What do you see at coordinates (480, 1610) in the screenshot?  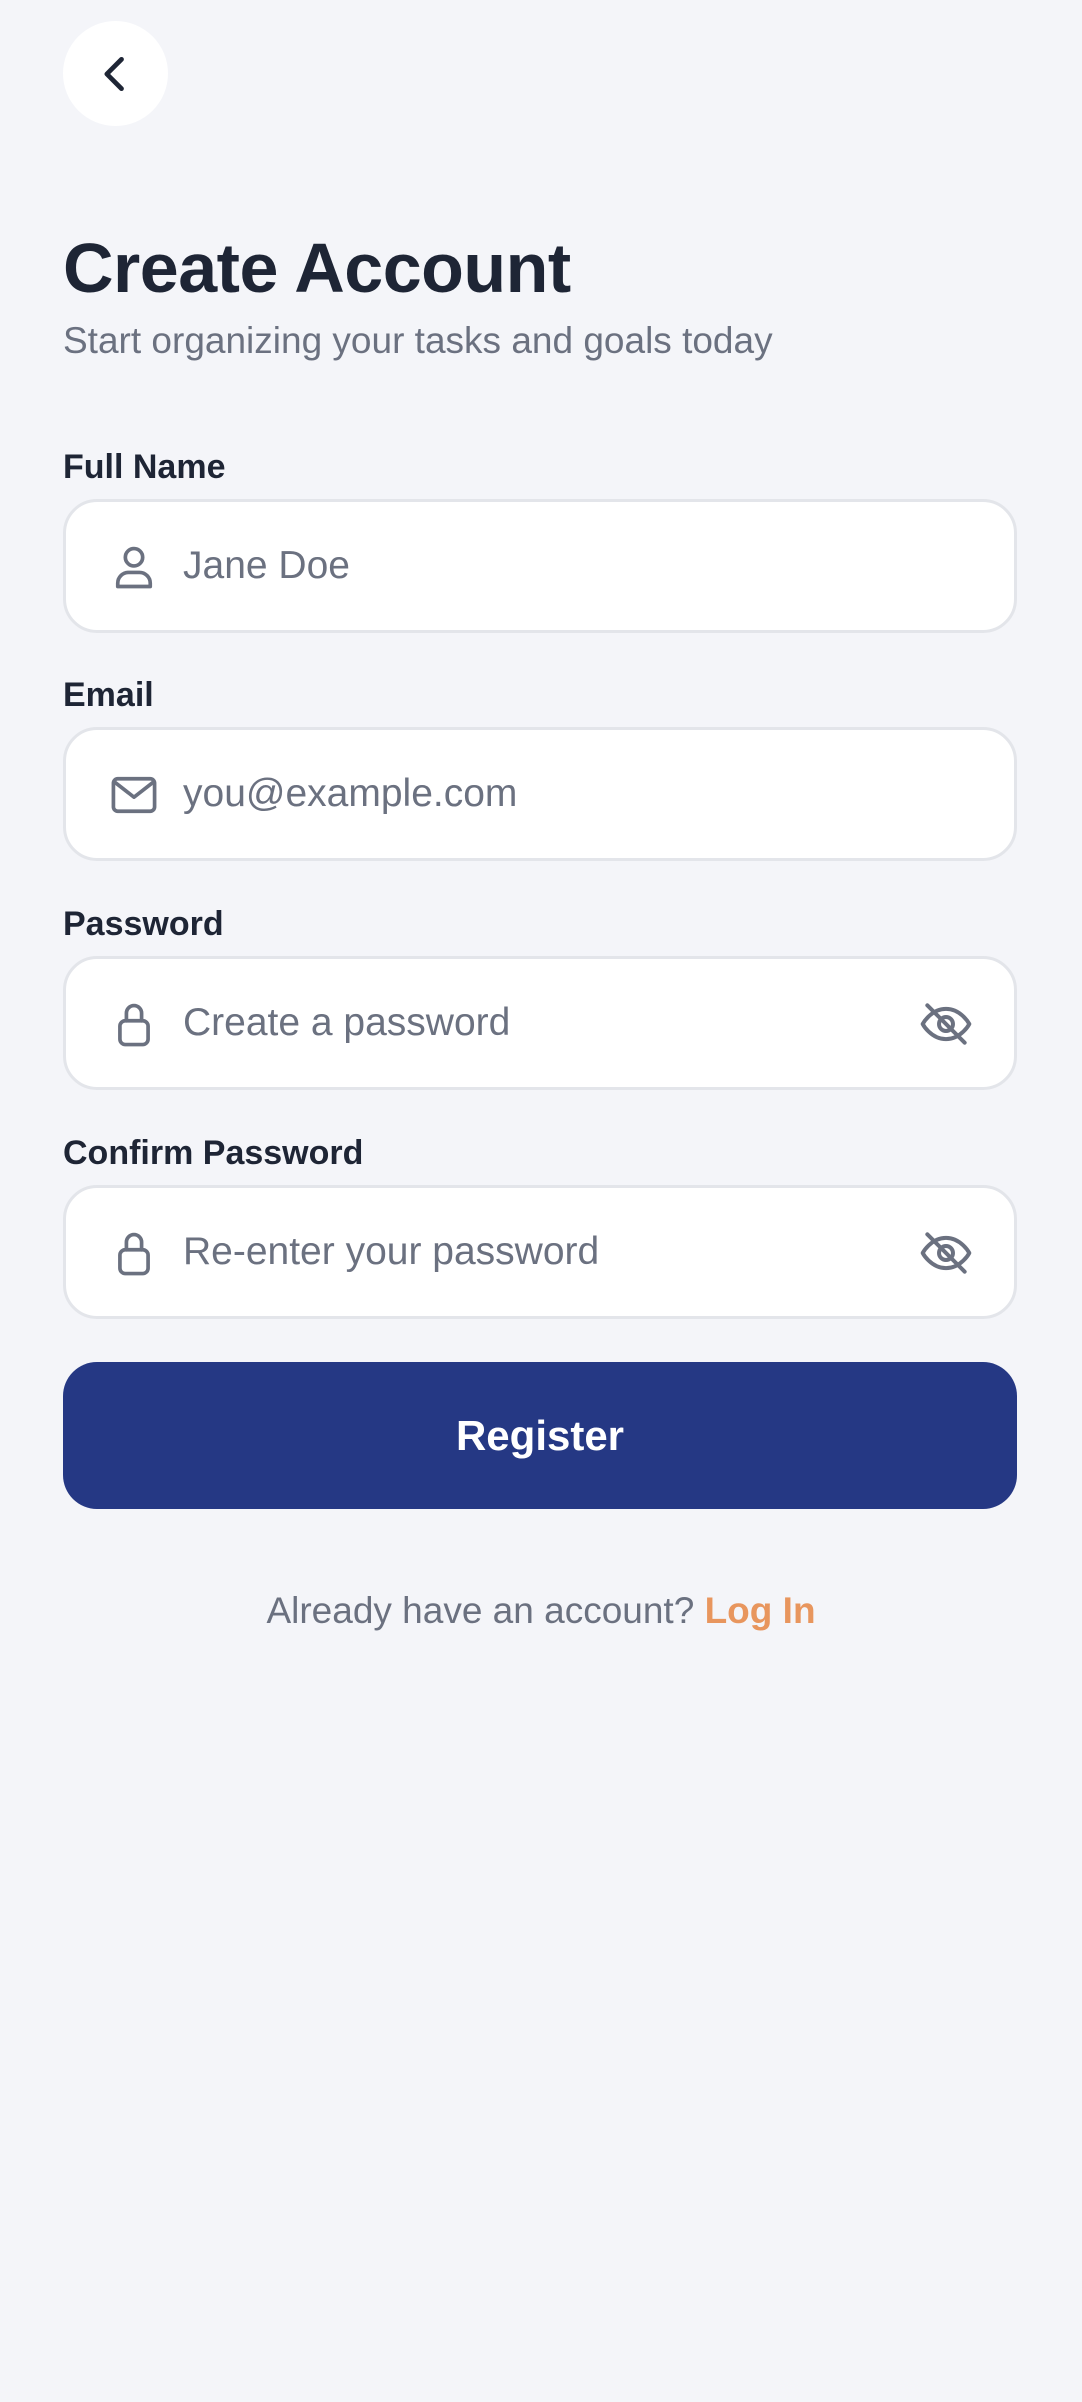 I see `login-prompt-text: Already have an account?` at bounding box center [480, 1610].